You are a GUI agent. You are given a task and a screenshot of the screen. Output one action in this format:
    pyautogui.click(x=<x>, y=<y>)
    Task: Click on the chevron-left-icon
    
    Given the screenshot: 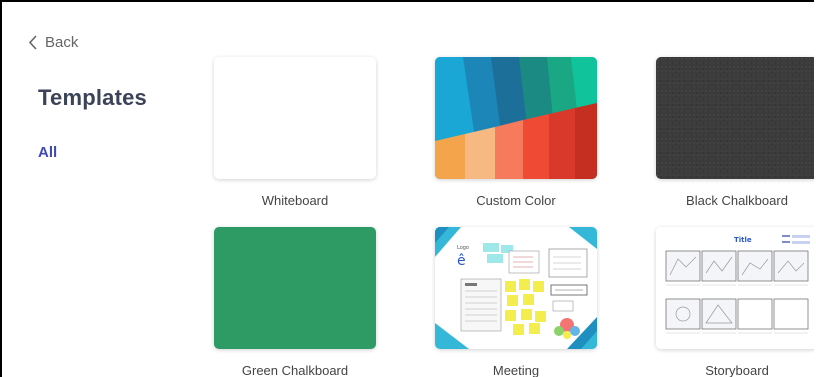 What is the action you would take?
    pyautogui.click(x=32, y=42)
    